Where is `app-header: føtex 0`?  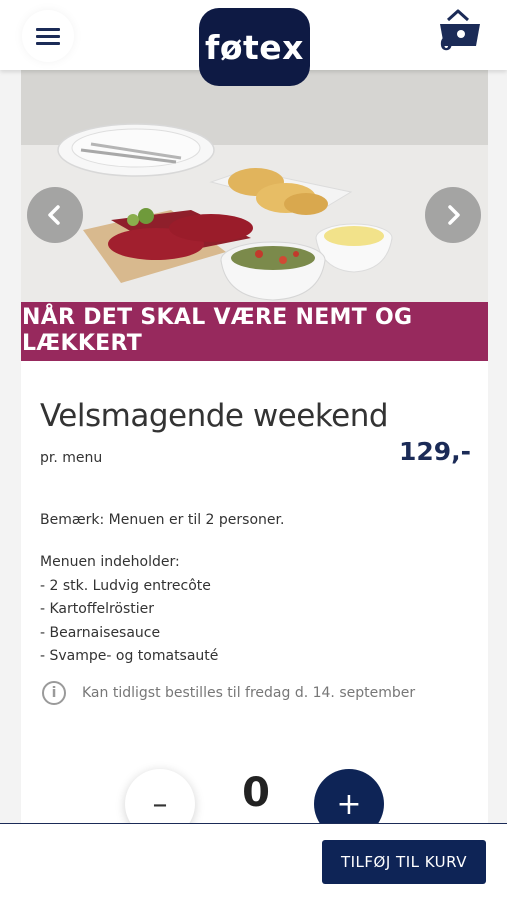 app-header: føtex 0 is located at coordinates (253, 43).